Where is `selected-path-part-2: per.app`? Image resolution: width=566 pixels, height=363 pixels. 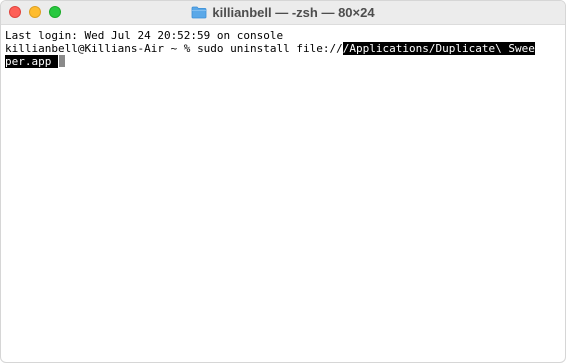 selected-path-part-2: per.app is located at coordinates (31, 61).